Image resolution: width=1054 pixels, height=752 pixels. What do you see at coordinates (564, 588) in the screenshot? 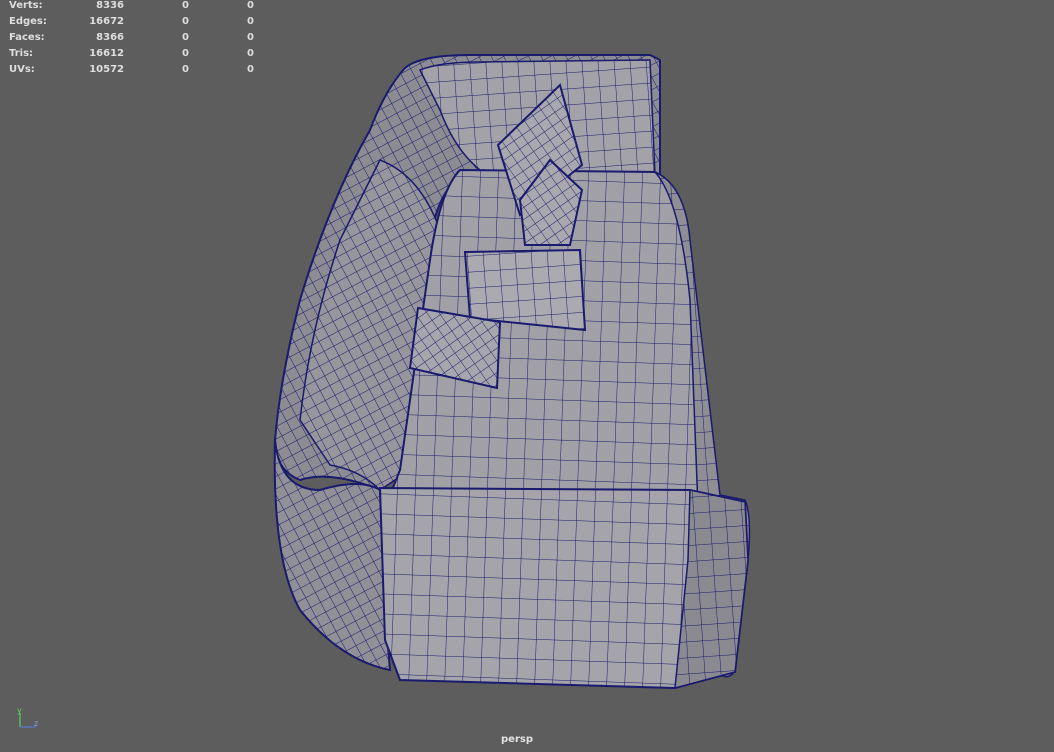
I see `sofa-front-arm` at bounding box center [564, 588].